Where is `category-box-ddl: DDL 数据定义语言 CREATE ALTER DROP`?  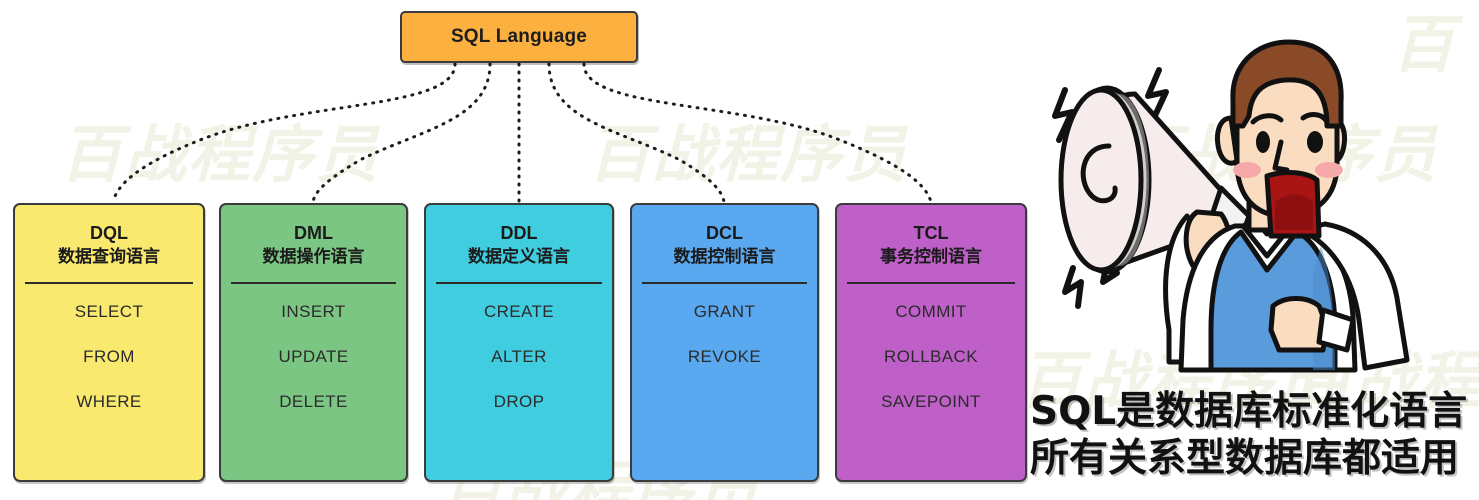 category-box-ddl: DDL 数据定义语言 CREATE ALTER DROP is located at coordinates (519, 342).